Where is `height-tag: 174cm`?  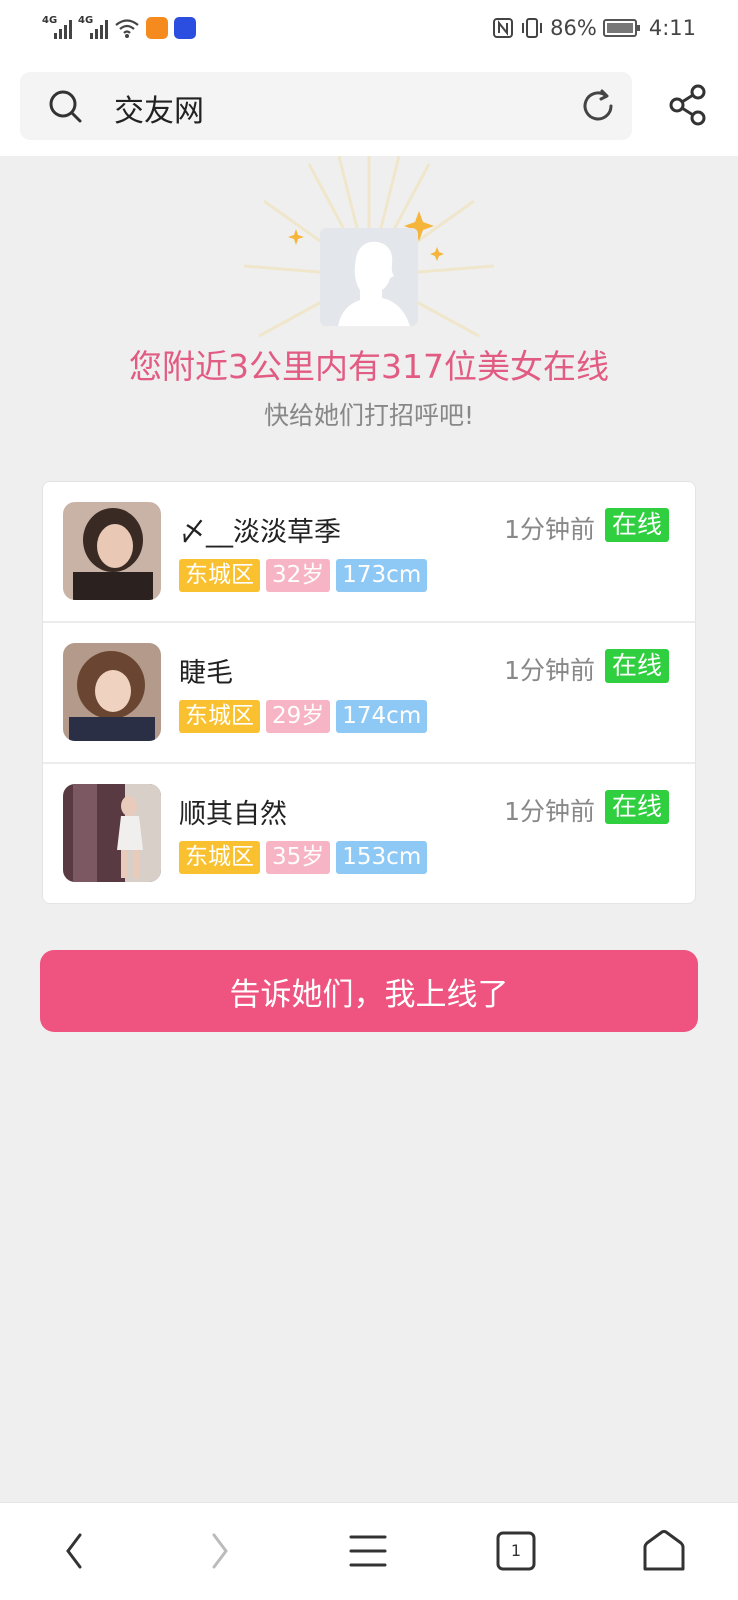
height-tag: 174cm is located at coordinates (382, 716).